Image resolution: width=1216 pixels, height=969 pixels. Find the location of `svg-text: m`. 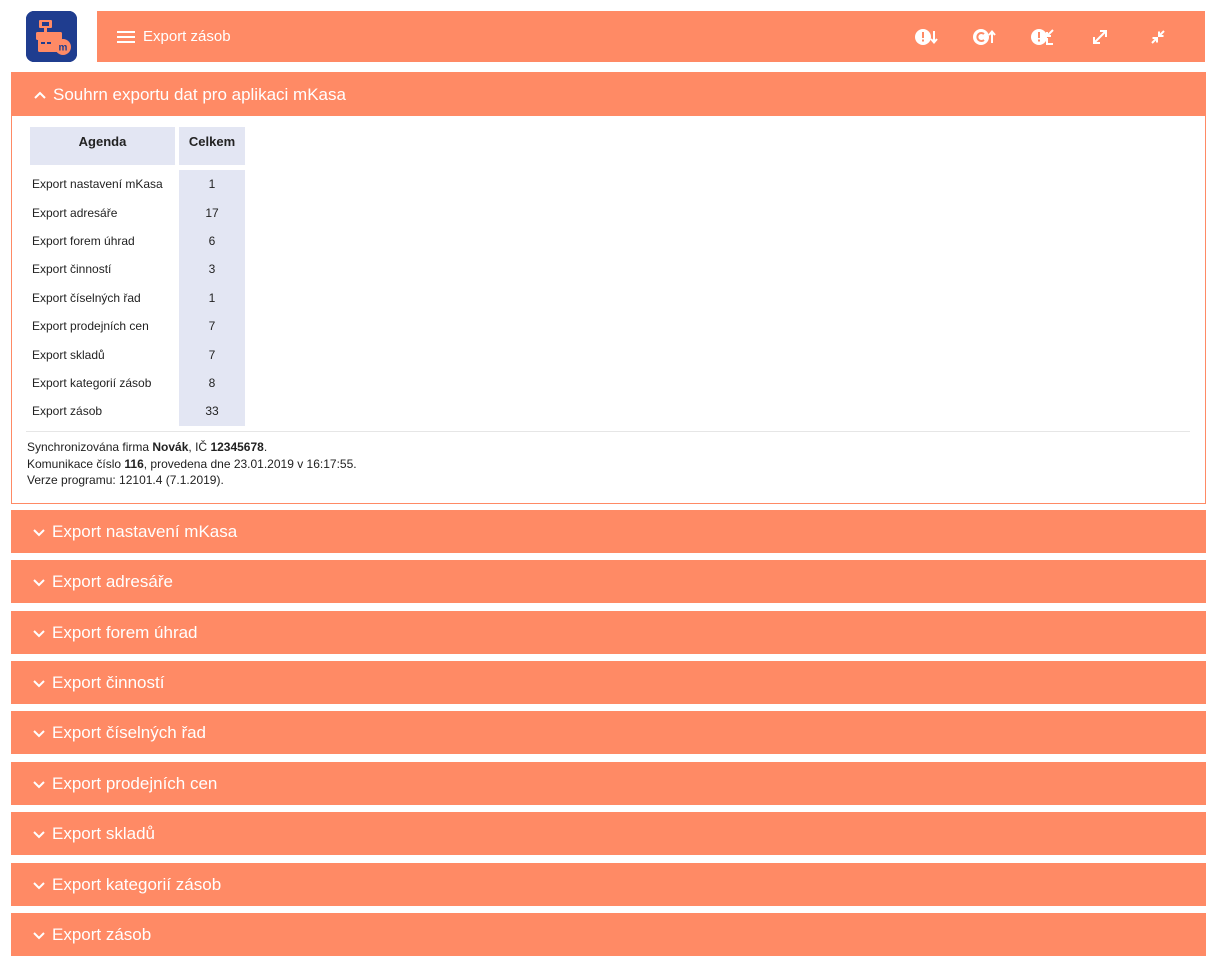

svg-text: m is located at coordinates (63, 48).